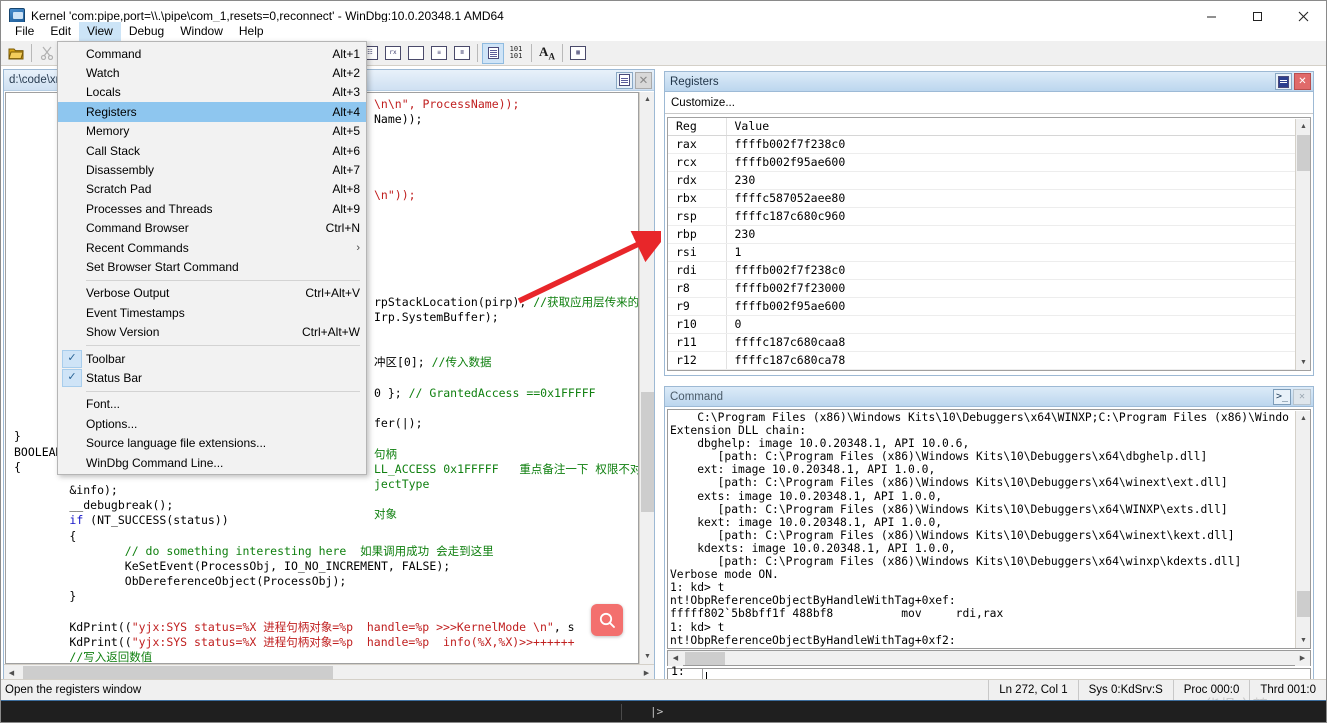 The height and width of the screenshot is (723, 1327). What do you see at coordinates (201, 31) in the screenshot?
I see `menu-window: Window` at bounding box center [201, 31].